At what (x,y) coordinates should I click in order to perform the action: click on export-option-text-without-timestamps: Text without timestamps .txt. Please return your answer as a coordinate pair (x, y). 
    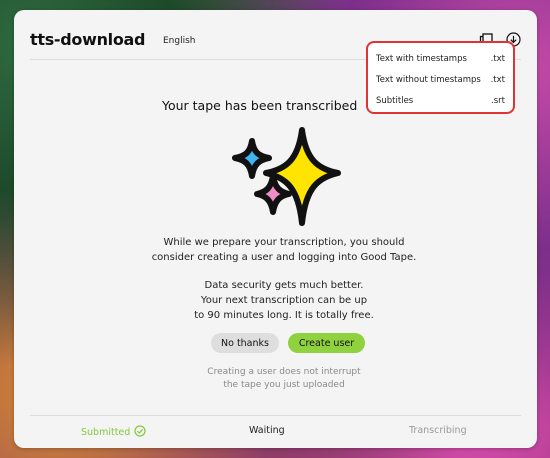
    Looking at the image, I should click on (440, 80).